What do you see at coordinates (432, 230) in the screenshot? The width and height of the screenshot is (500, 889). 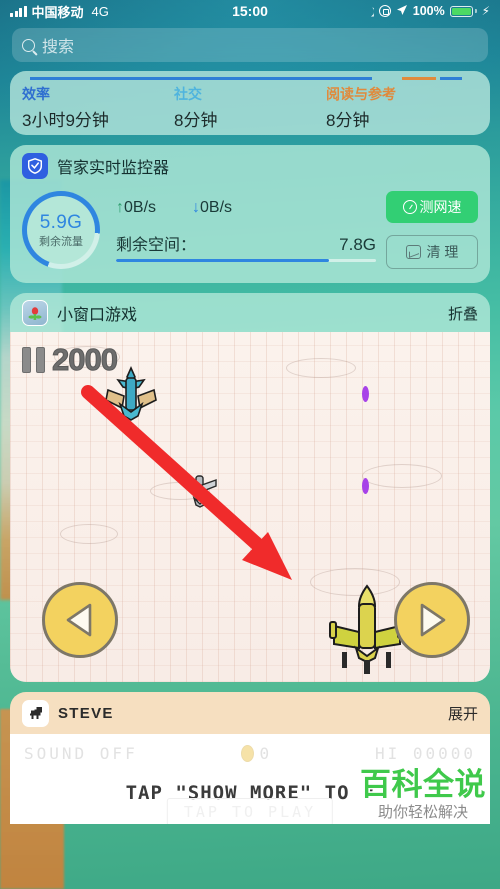 I see `guard-widget-actions: 测网速 清 理` at bounding box center [432, 230].